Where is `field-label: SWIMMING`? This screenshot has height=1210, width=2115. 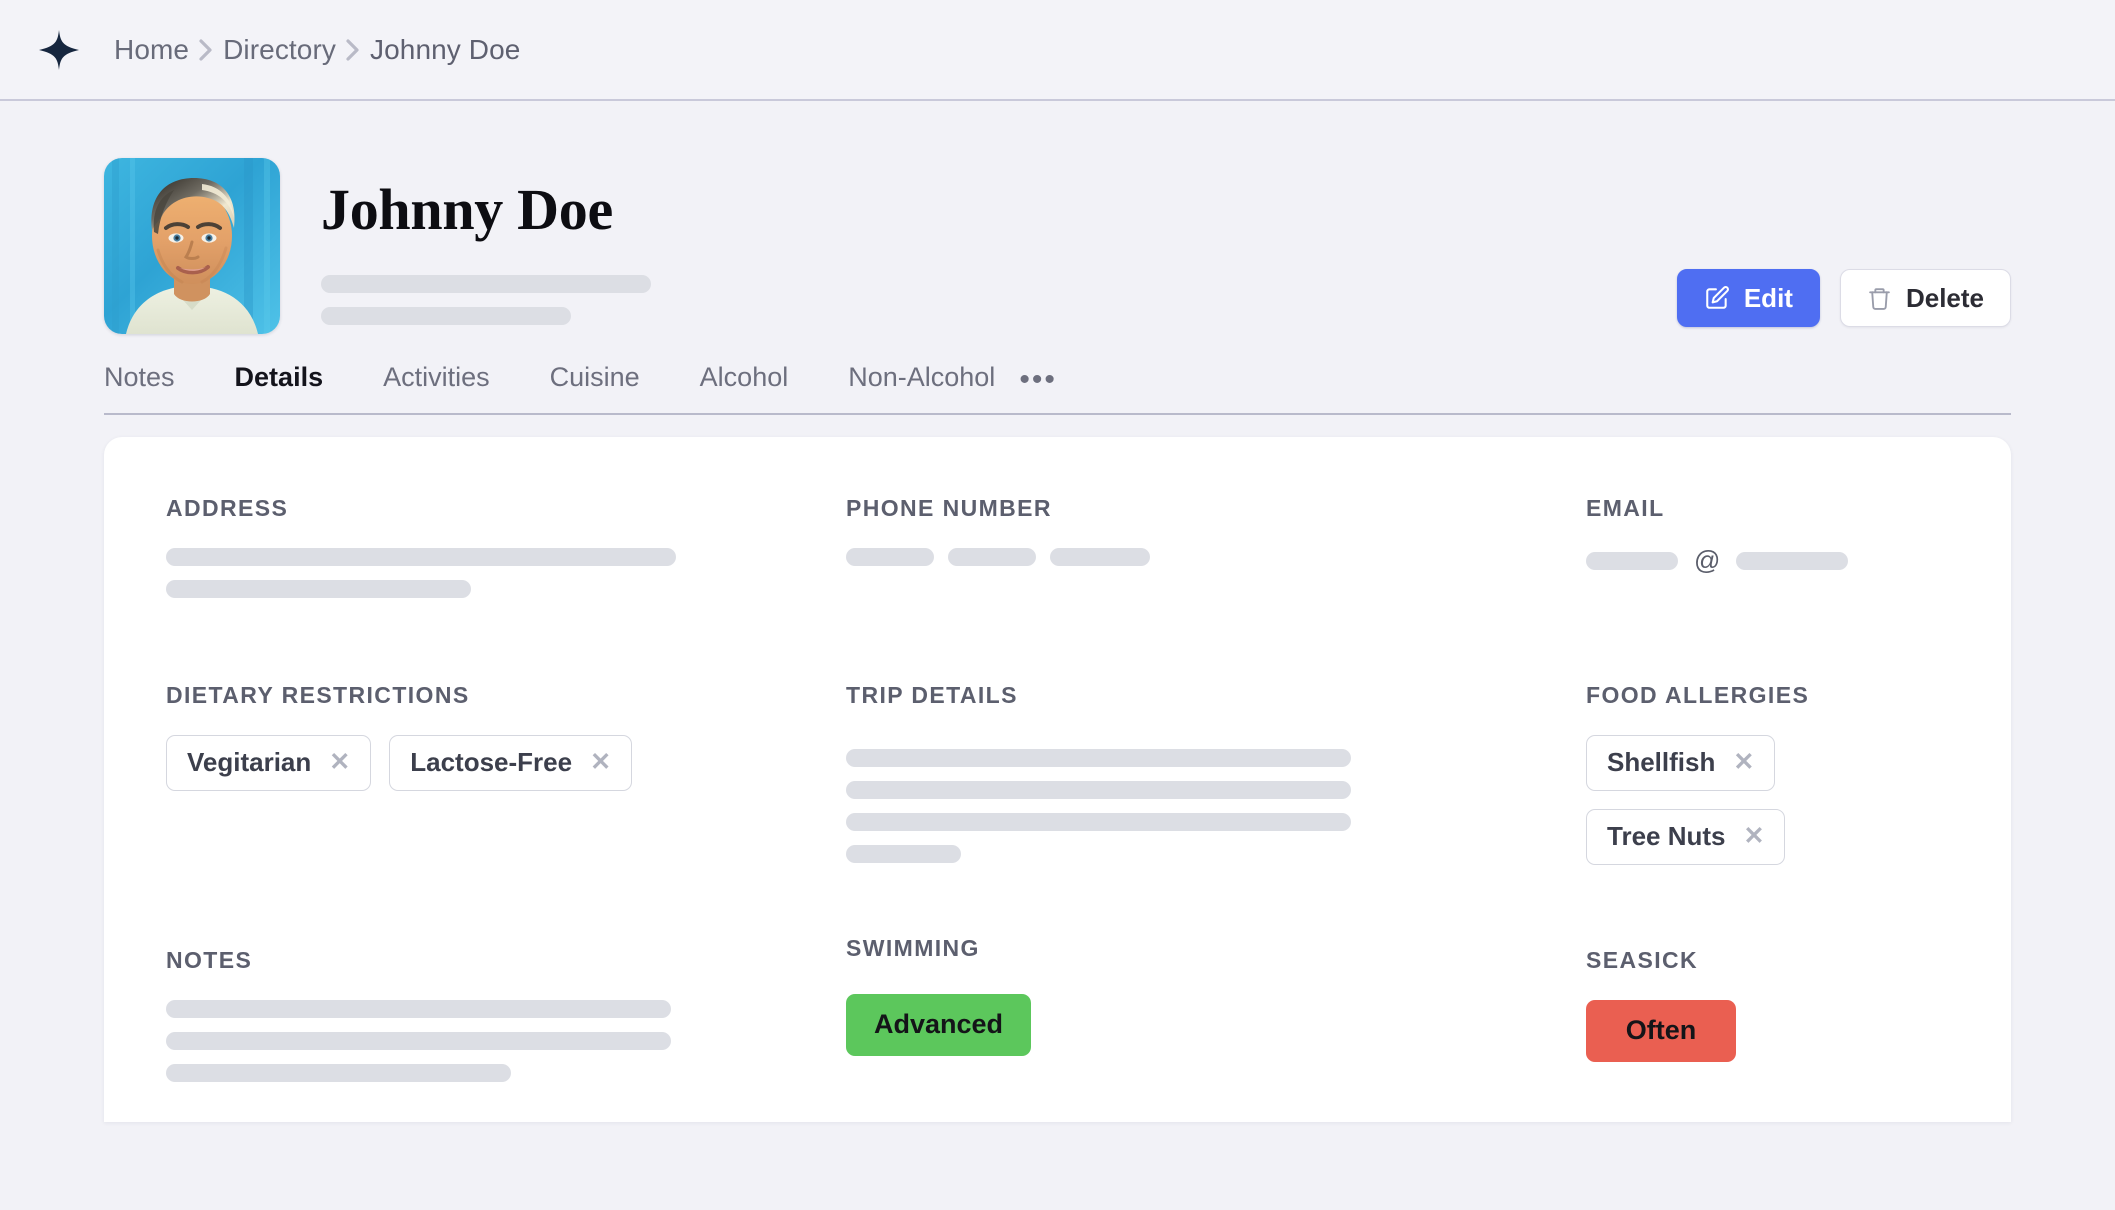 field-label: SWIMMING is located at coordinates (913, 947).